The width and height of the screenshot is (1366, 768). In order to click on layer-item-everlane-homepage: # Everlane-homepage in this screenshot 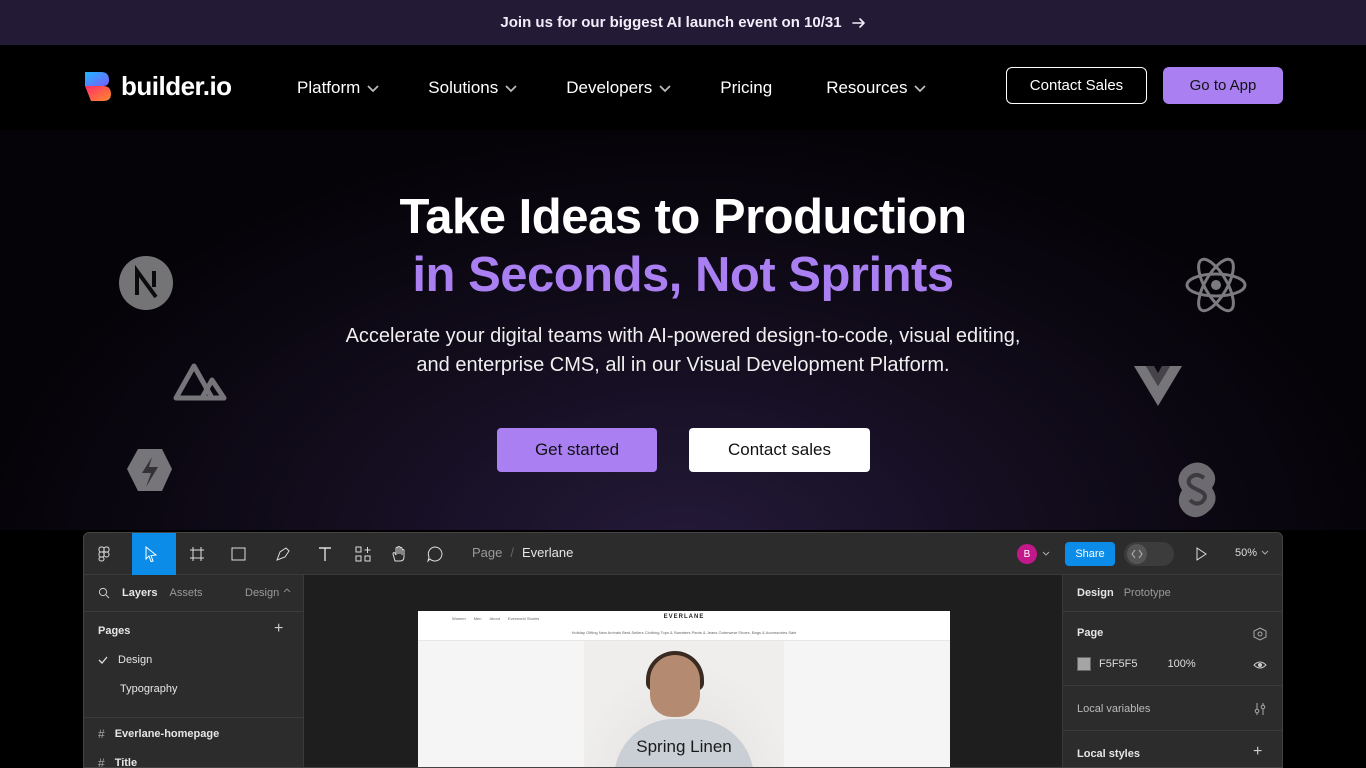, I will do `click(158, 734)`.